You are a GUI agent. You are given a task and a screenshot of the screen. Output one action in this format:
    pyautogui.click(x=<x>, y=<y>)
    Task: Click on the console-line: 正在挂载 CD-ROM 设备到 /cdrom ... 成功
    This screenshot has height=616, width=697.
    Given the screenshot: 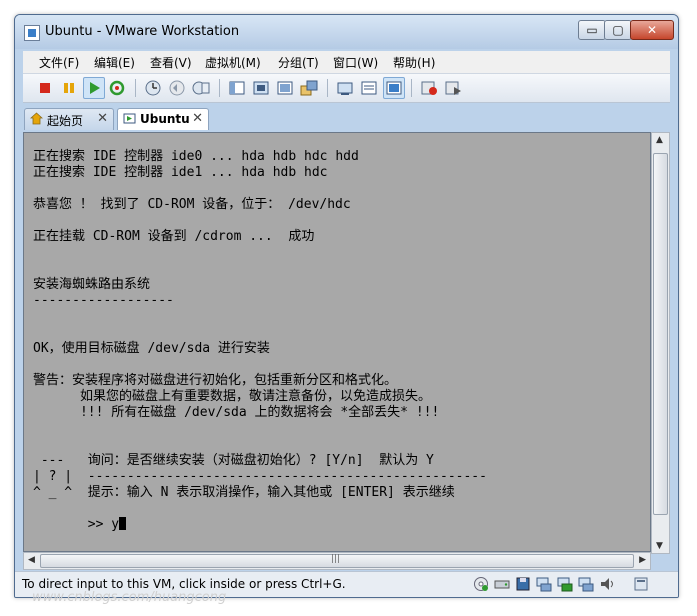 What is the action you would take?
    pyautogui.click(x=174, y=236)
    